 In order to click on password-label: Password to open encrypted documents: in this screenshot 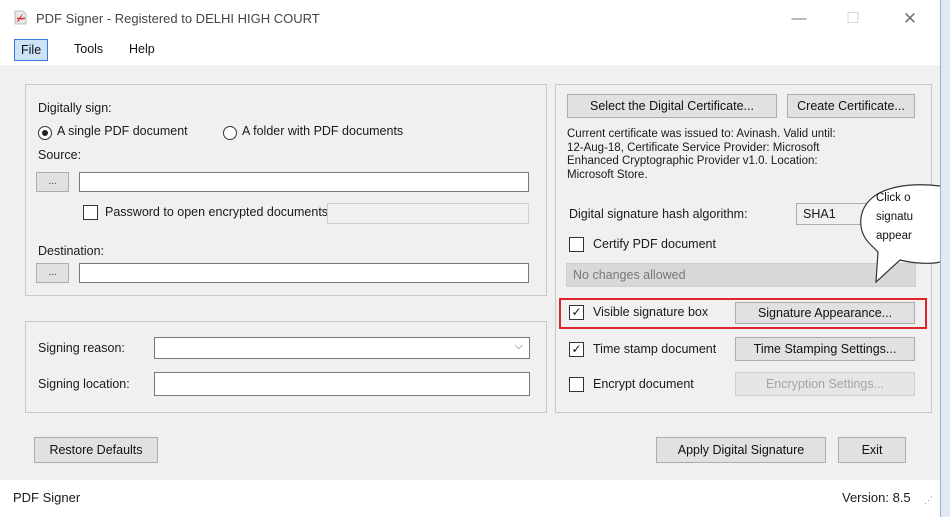, I will do `click(218, 212)`.